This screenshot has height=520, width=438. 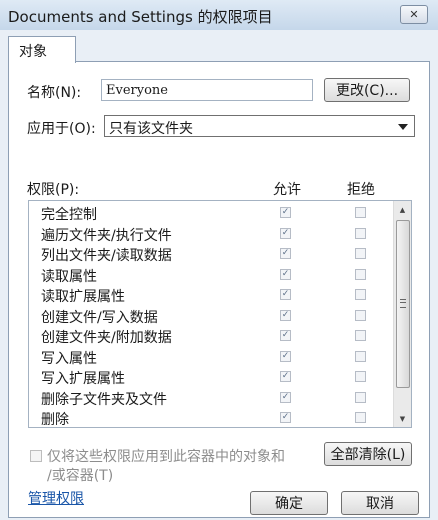 What do you see at coordinates (140, 17) in the screenshot?
I see `window-title: Documents and Settings 的权限项目` at bounding box center [140, 17].